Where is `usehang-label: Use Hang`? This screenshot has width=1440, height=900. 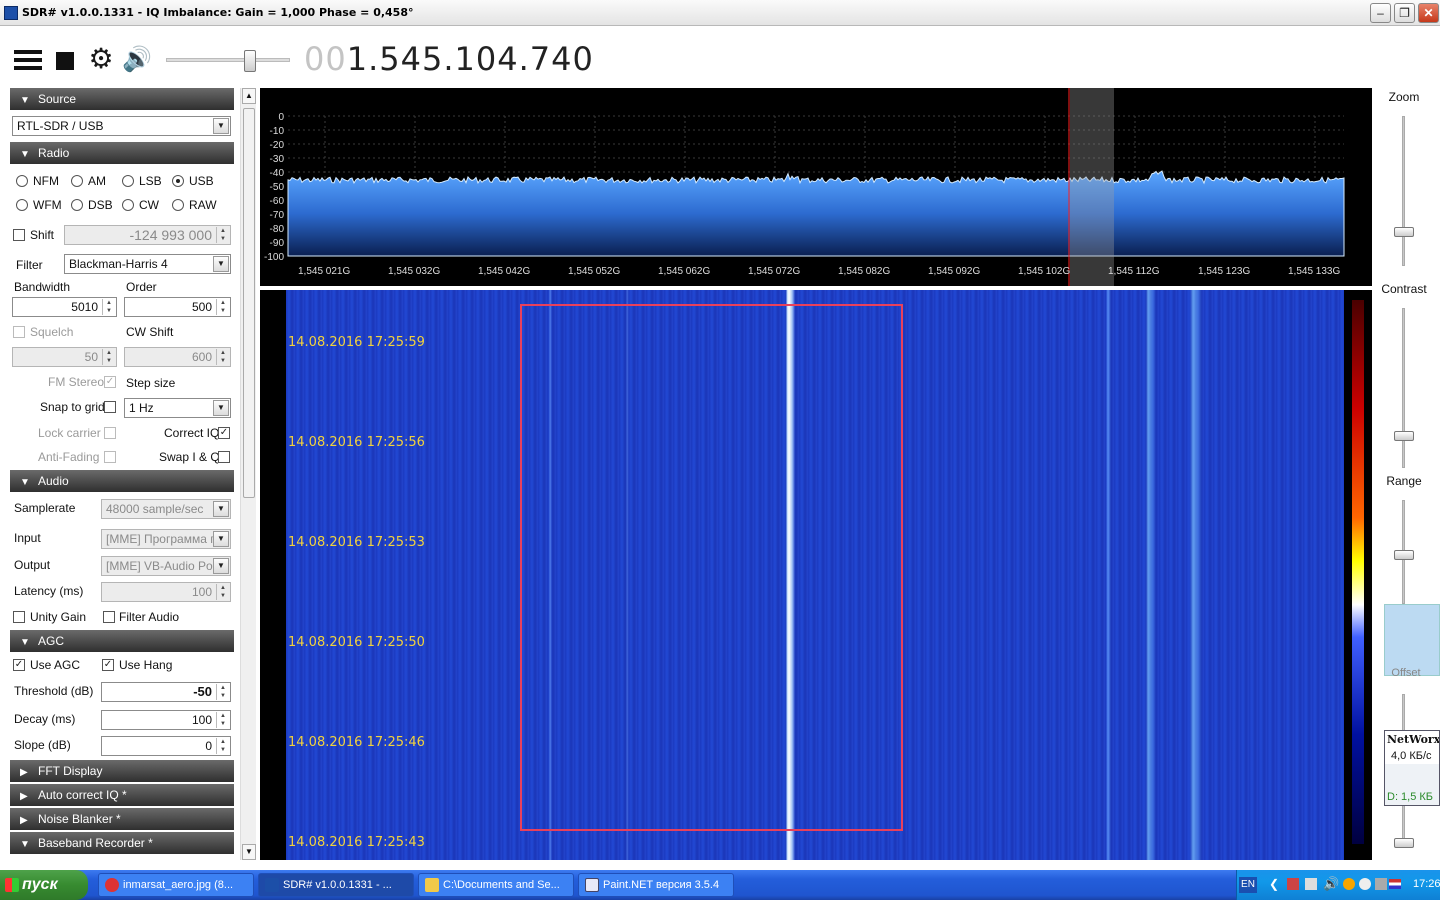
usehang-label: Use Hang is located at coordinates (146, 665).